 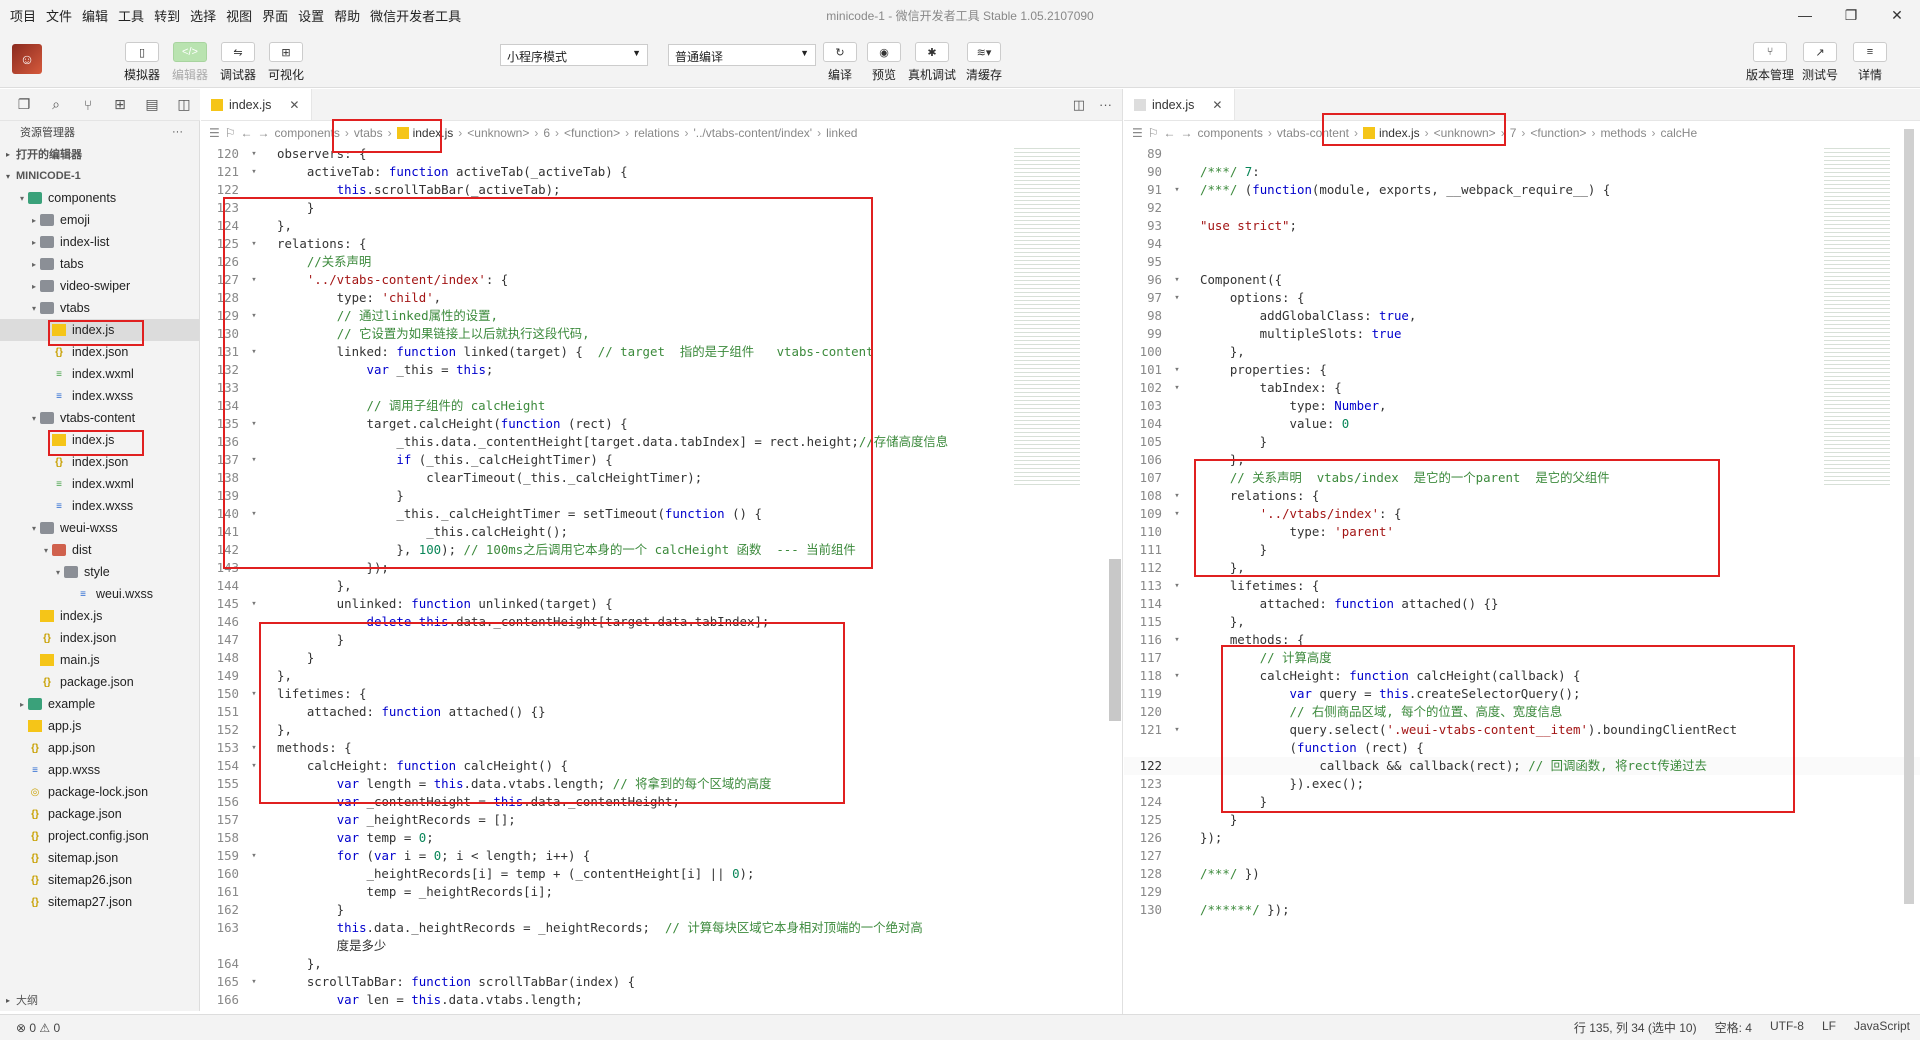 What do you see at coordinates (239, 15) in the screenshot?
I see `menu-item: 视图` at bounding box center [239, 15].